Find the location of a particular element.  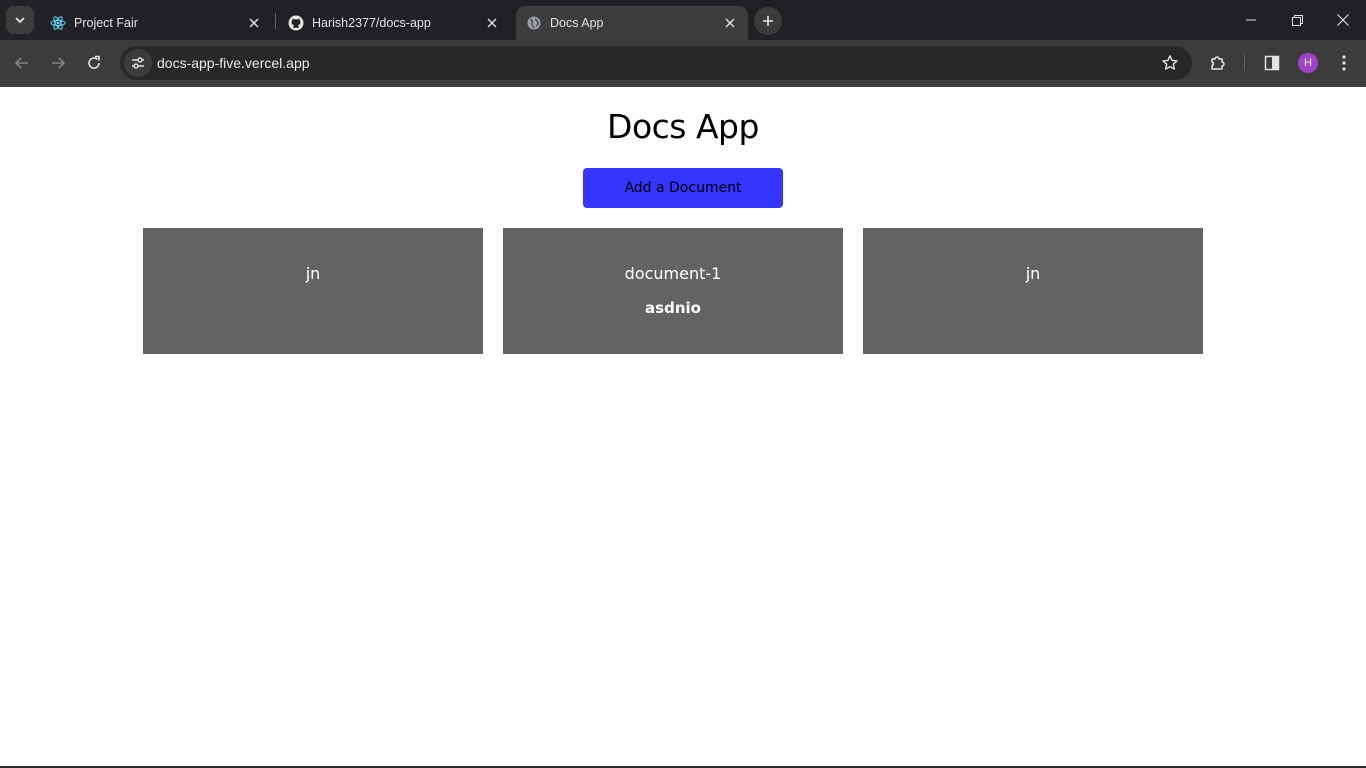

reload-icon is located at coordinates (94, 62).